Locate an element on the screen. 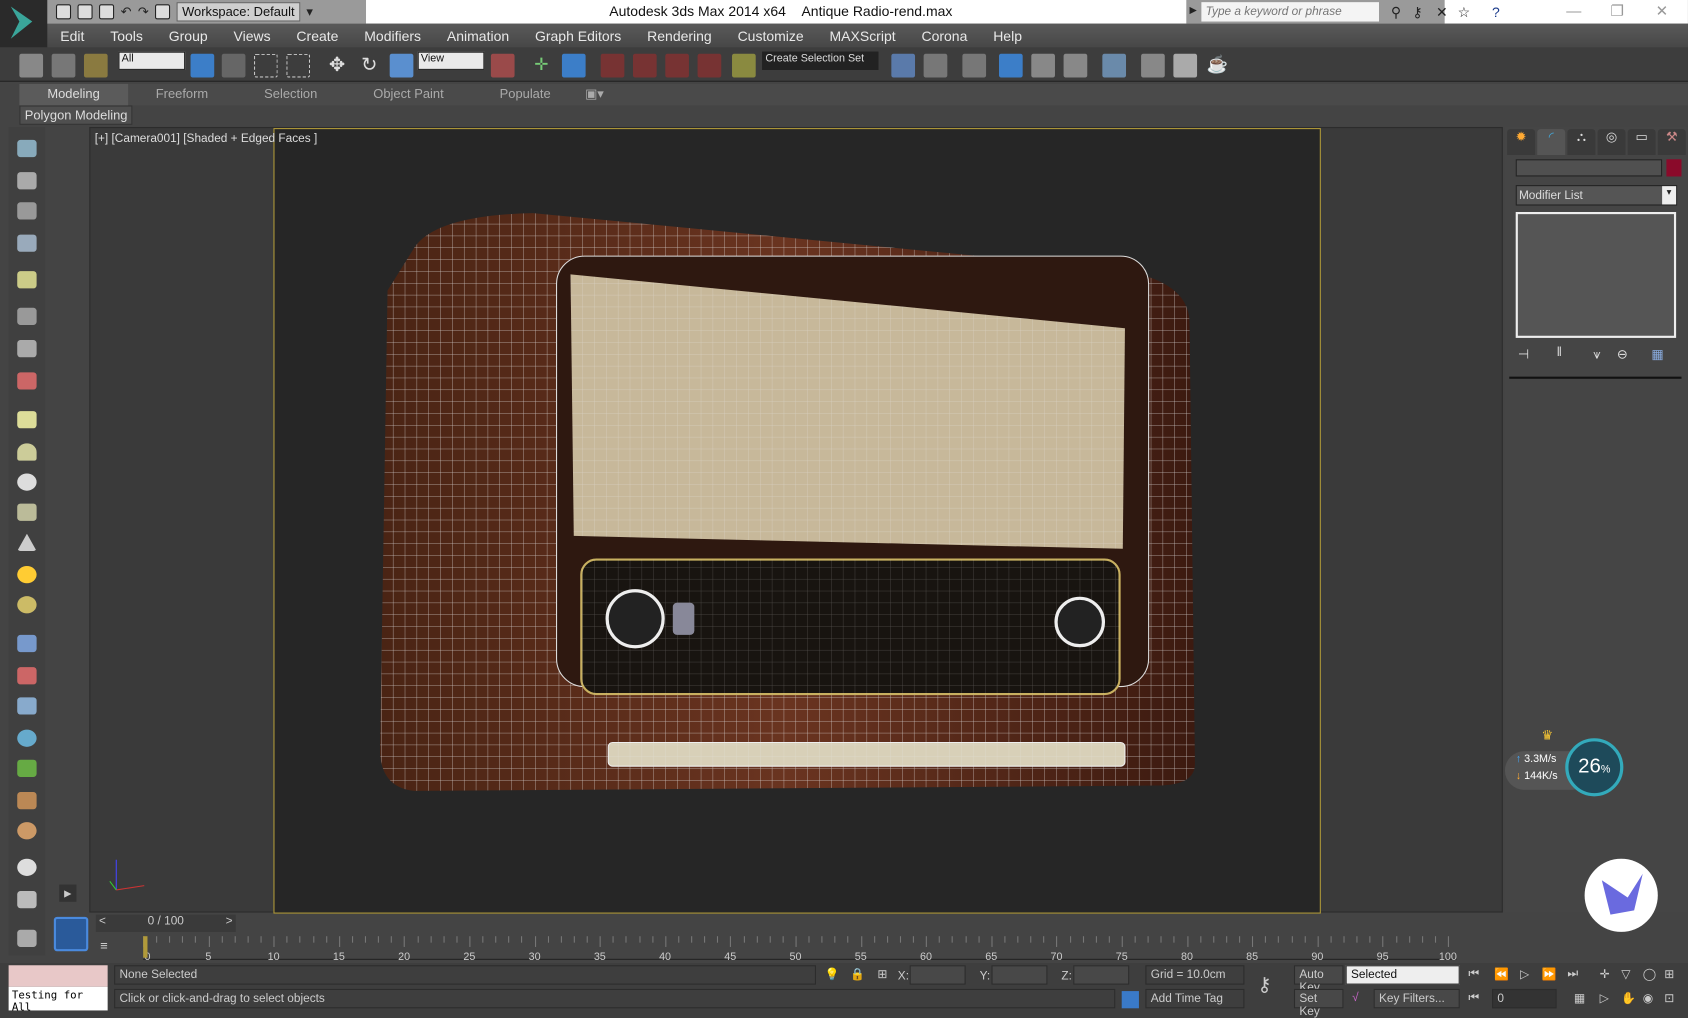 The width and height of the screenshot is (1688, 1018). menu-graph-editors: Graph Editors is located at coordinates (578, 35).